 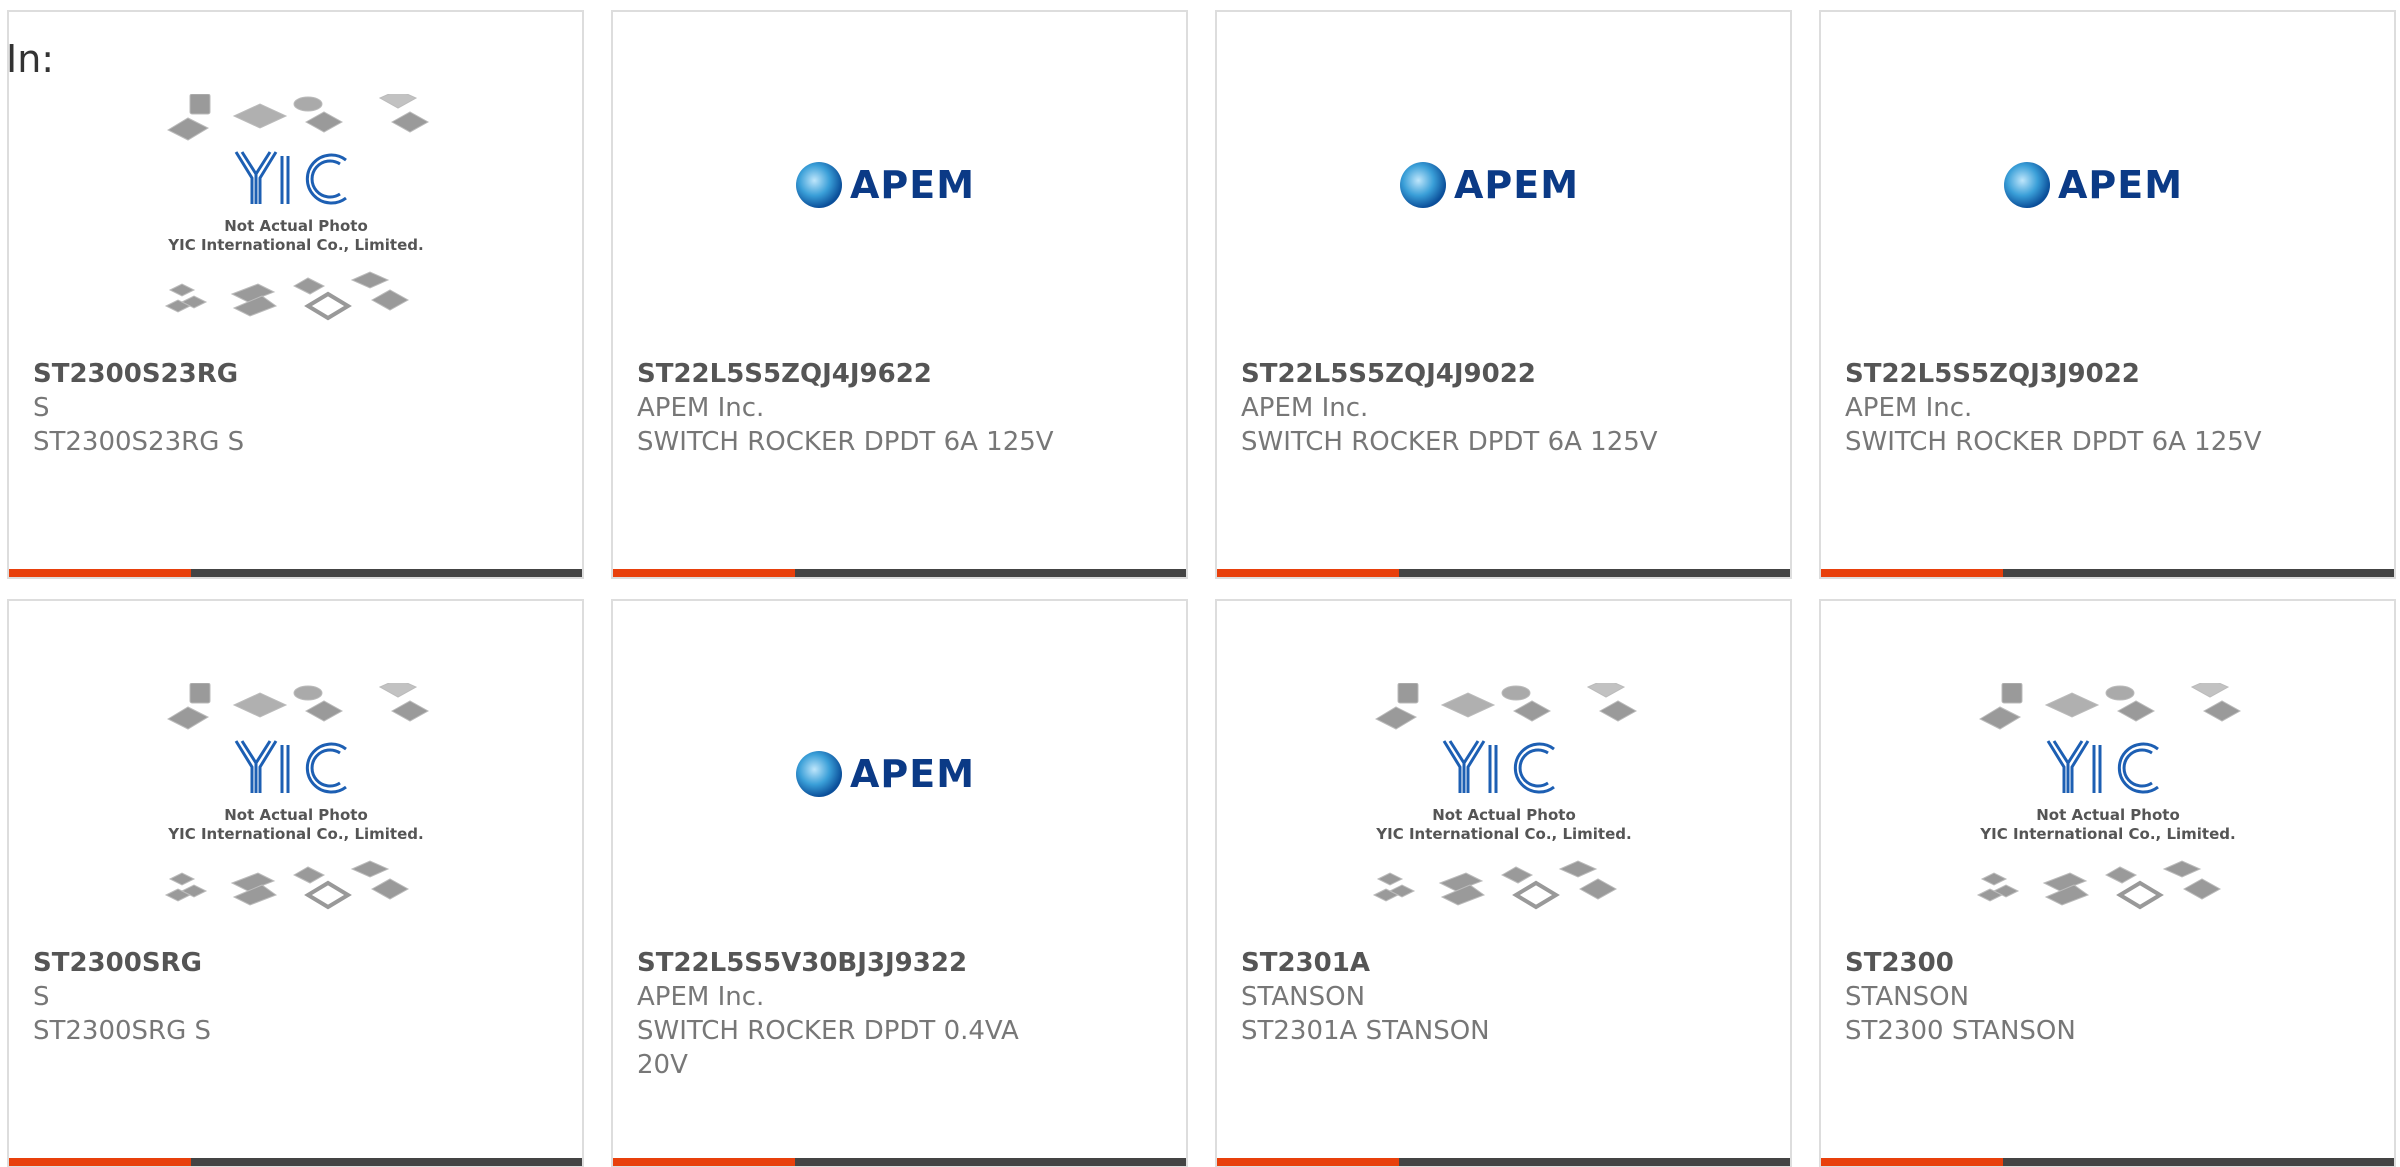 What do you see at coordinates (30, 59) in the screenshot?
I see `filter-label: In:` at bounding box center [30, 59].